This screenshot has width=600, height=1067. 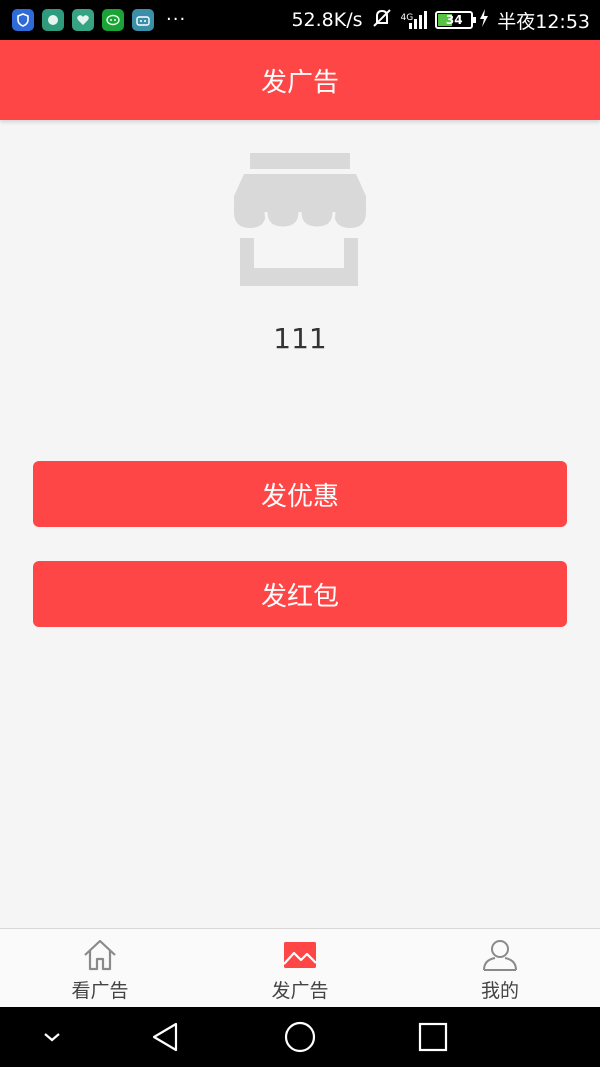 I want to click on app-bar: 发广告, so click(x=300, y=80).